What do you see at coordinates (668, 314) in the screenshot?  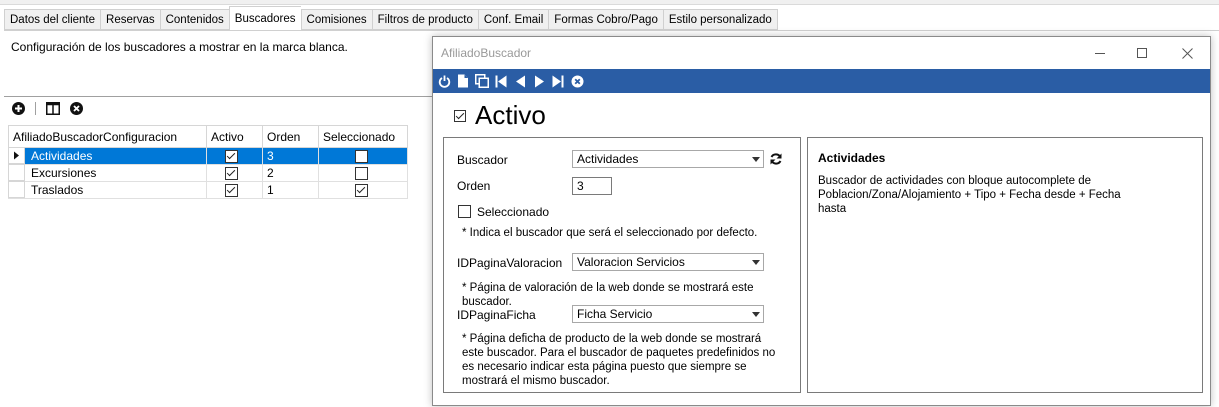 I see `ficha-select: Ficha Servicio` at bounding box center [668, 314].